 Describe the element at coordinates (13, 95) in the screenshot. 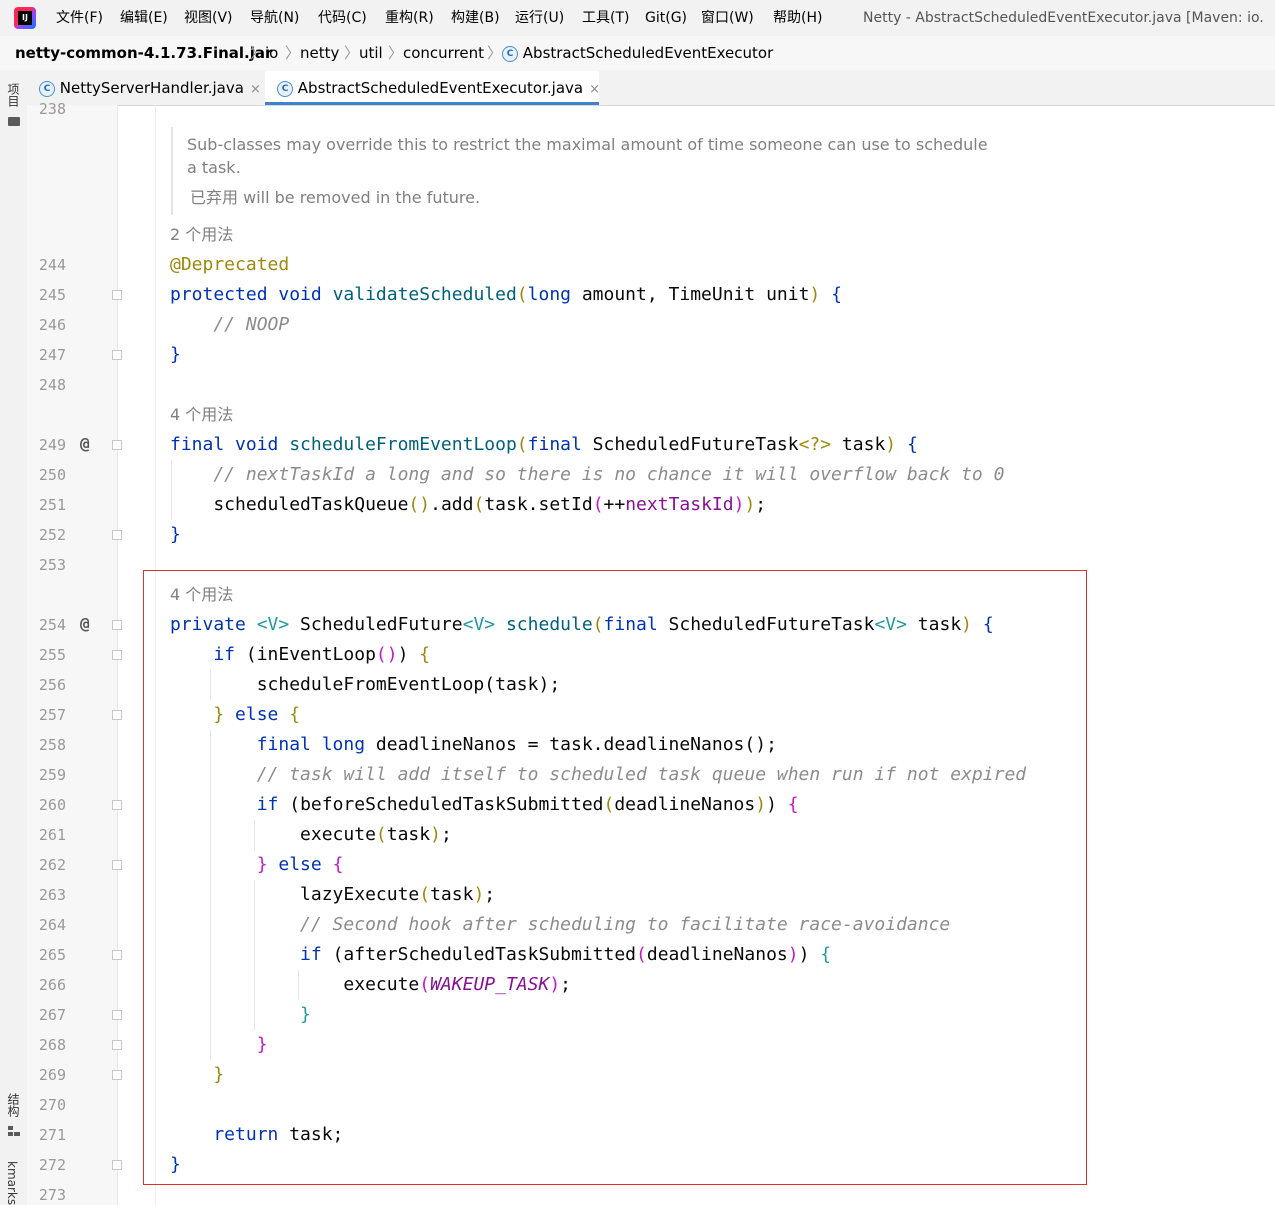

I see `tool-project-label: 项目` at that location.